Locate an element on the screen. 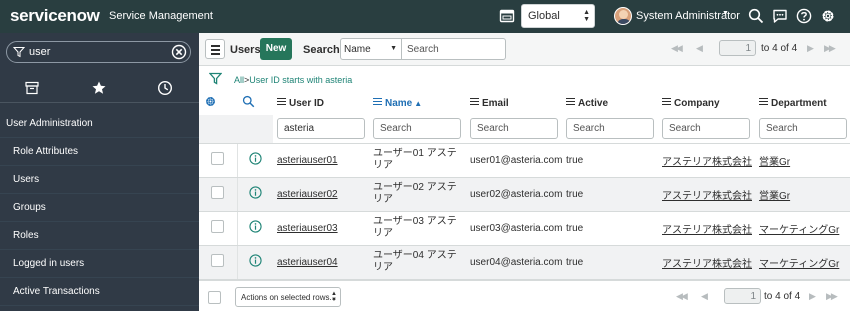 The image size is (850, 311). column-header-active: Active is located at coordinates (610, 103).